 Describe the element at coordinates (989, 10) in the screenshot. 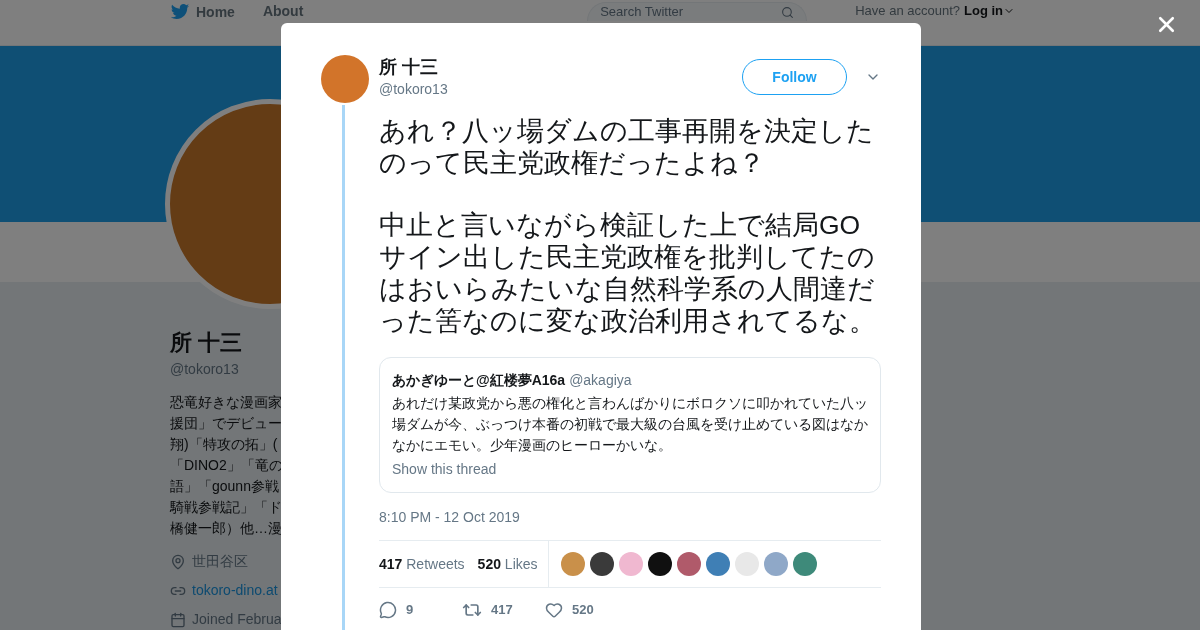

I see `login-link: Log in` at that location.